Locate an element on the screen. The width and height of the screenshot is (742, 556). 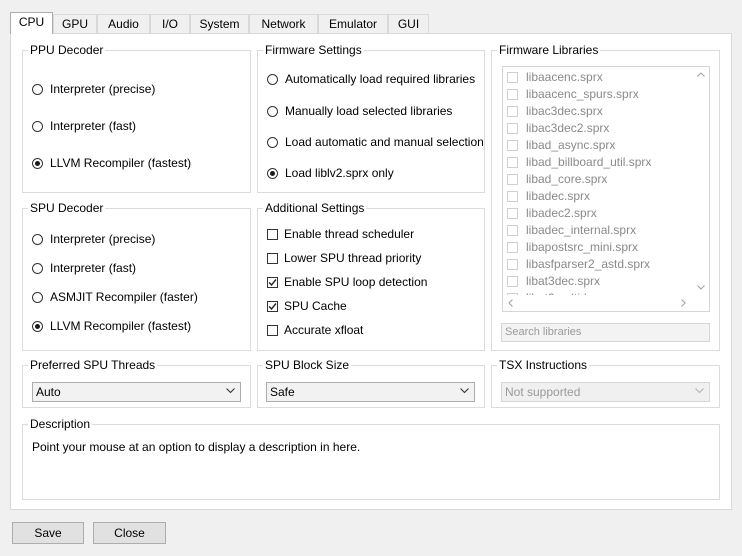
select-value: Safe is located at coordinates (282, 392).